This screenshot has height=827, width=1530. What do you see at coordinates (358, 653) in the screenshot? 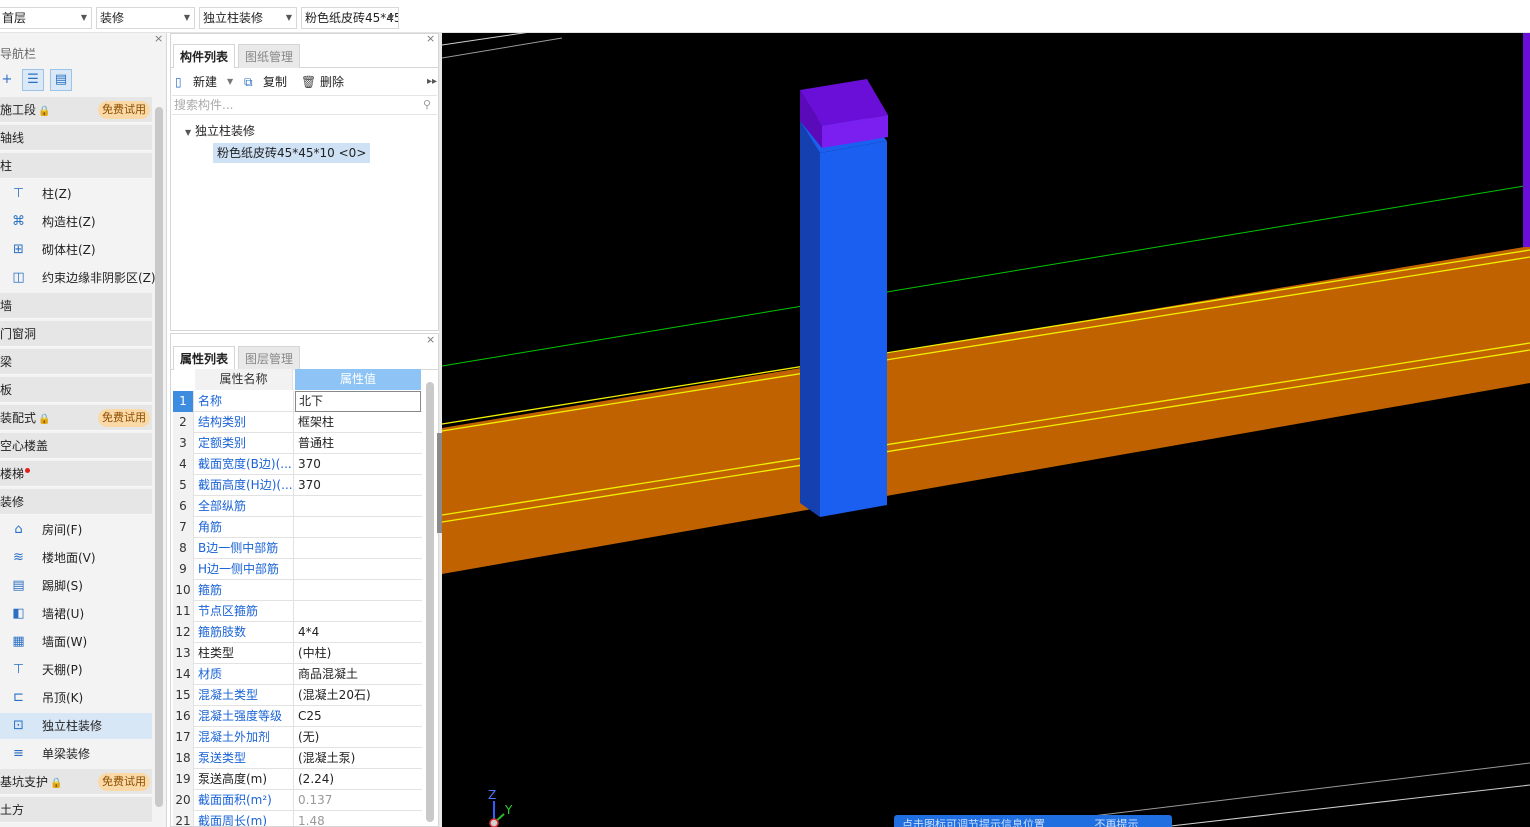
I see `property-value: (中柱)` at bounding box center [358, 653].